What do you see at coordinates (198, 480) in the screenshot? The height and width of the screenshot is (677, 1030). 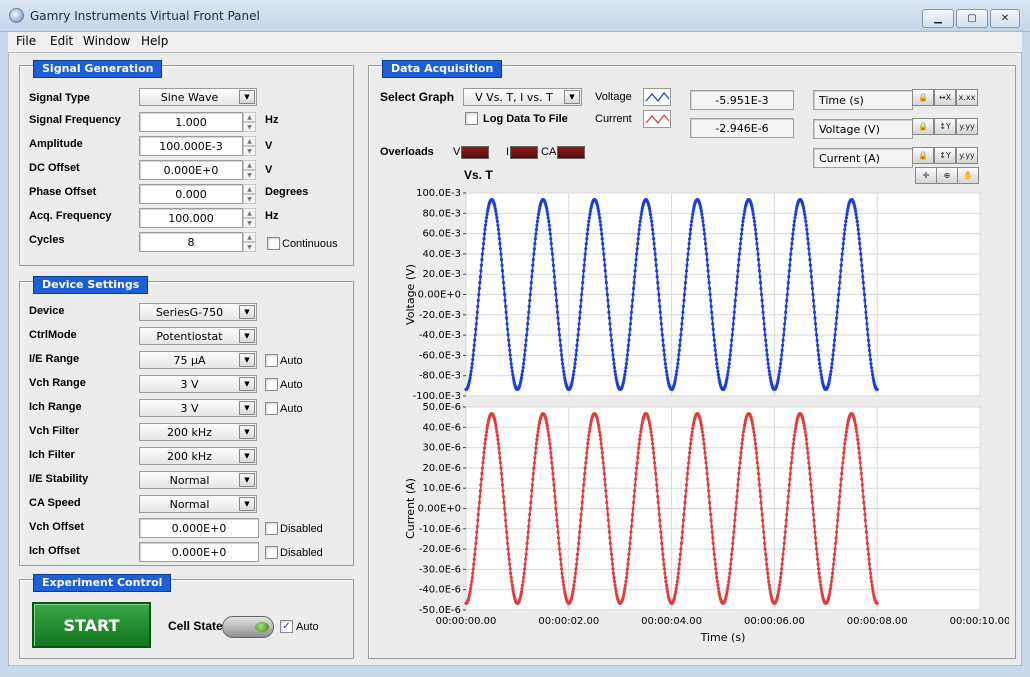 I see `i-e-stability-select: Normal ▼` at bounding box center [198, 480].